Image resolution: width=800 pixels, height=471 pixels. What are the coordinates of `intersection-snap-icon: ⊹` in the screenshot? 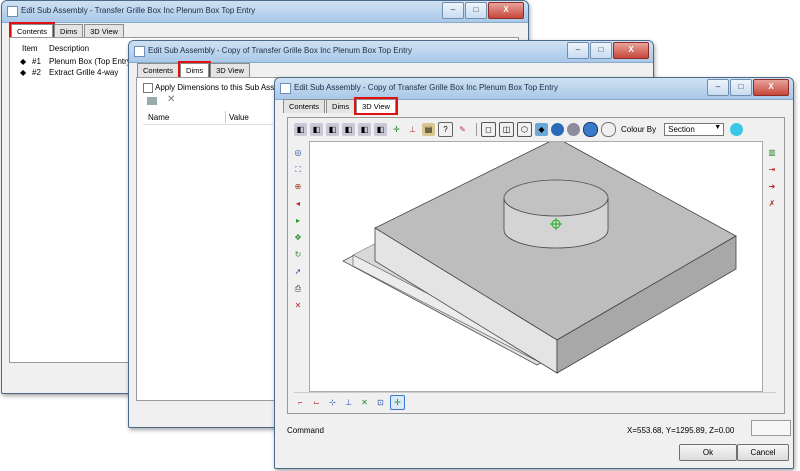 It's located at (332, 402).